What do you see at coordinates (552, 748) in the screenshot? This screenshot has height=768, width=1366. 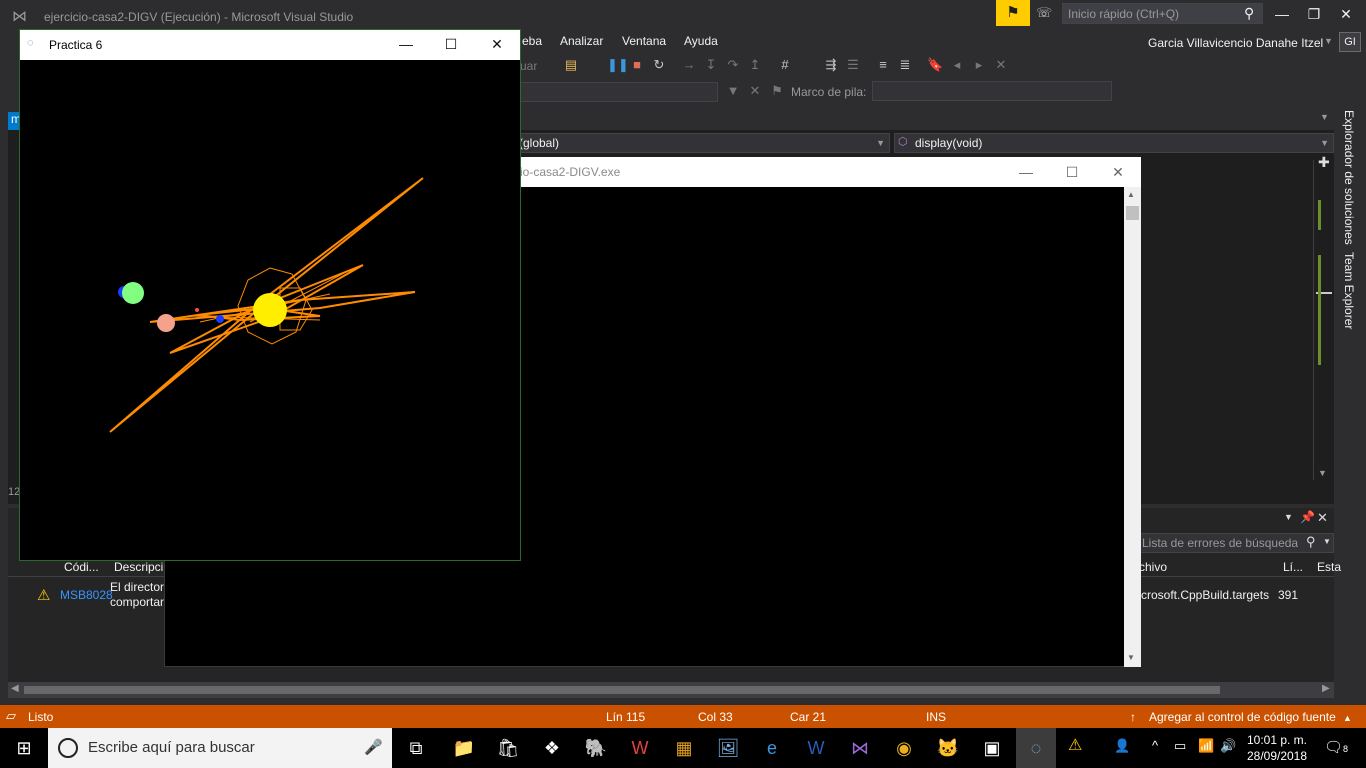 I see `dropbox-icon: ❖` at bounding box center [552, 748].